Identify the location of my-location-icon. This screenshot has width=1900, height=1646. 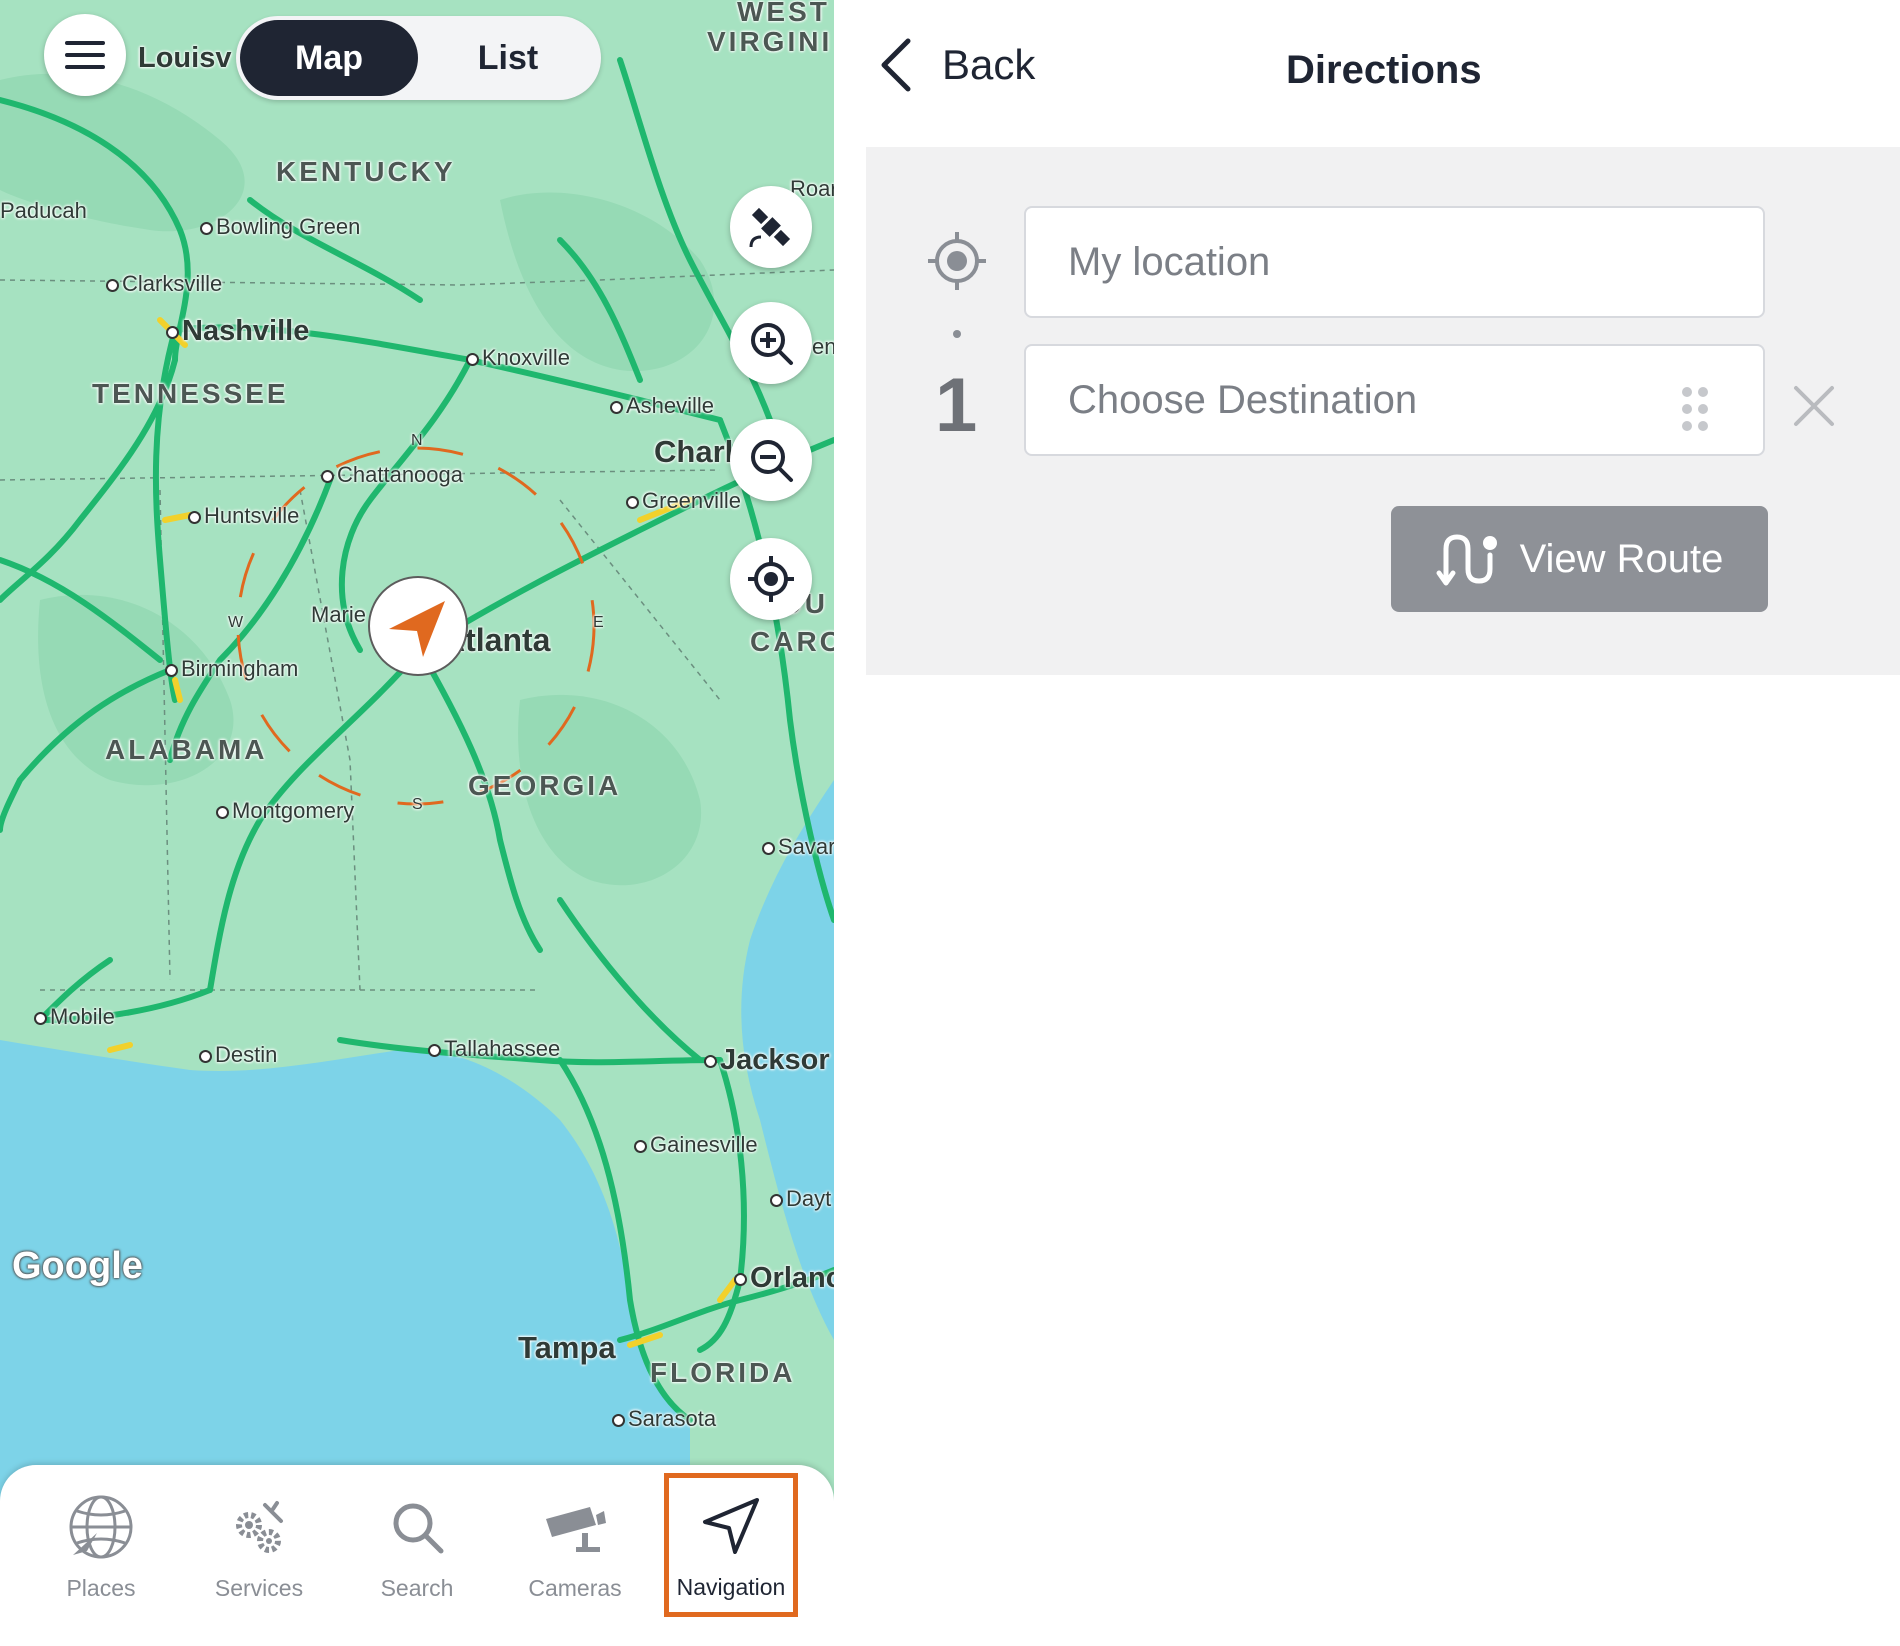
(957, 261).